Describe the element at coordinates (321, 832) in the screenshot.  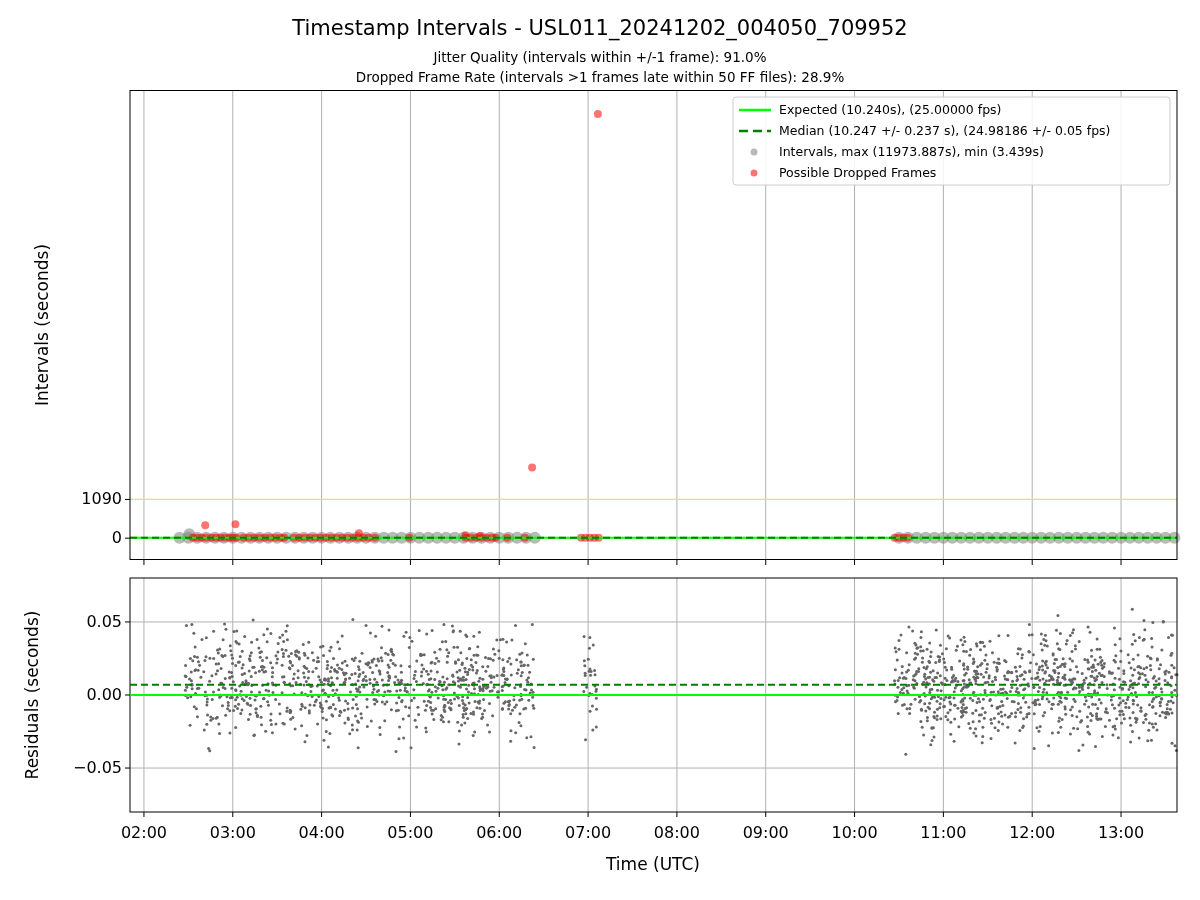
I see `x-tick-label: 04:00` at that location.